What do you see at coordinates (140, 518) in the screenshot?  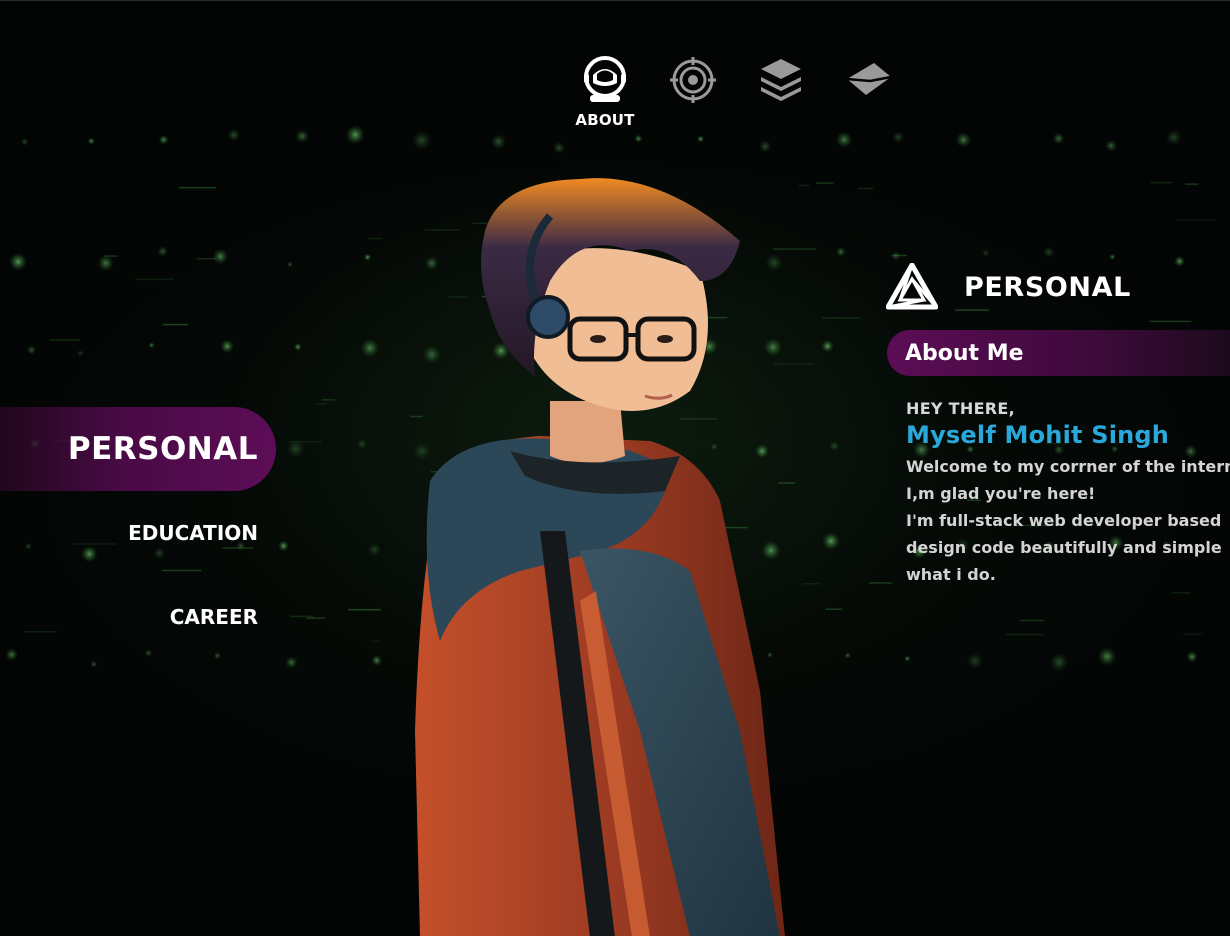 I see `side-nav: PERSONAL EDUCATION CAREER` at bounding box center [140, 518].